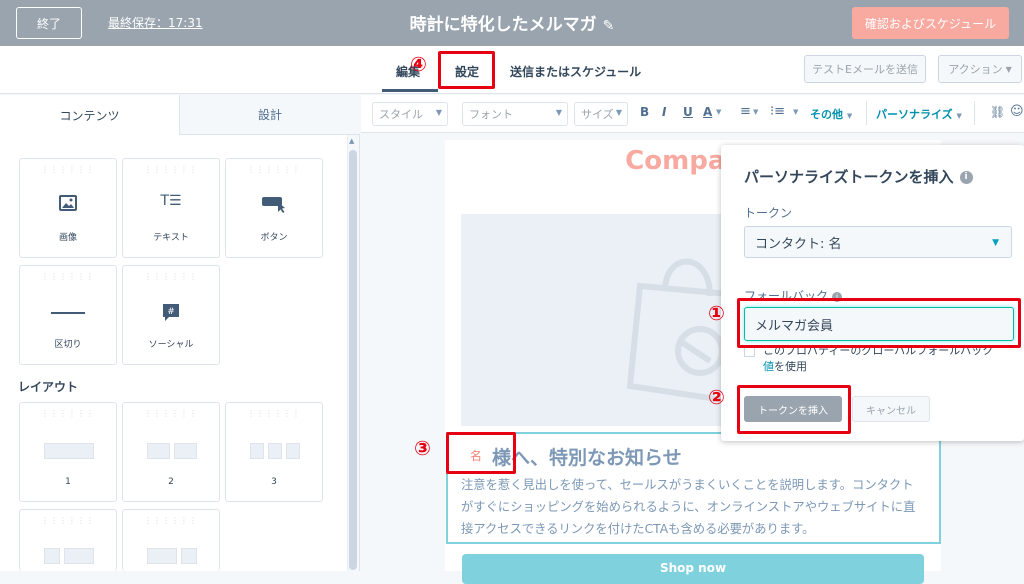  Describe the element at coordinates (351, 141) in the screenshot. I see `scroll-up-icon: ▲` at that location.